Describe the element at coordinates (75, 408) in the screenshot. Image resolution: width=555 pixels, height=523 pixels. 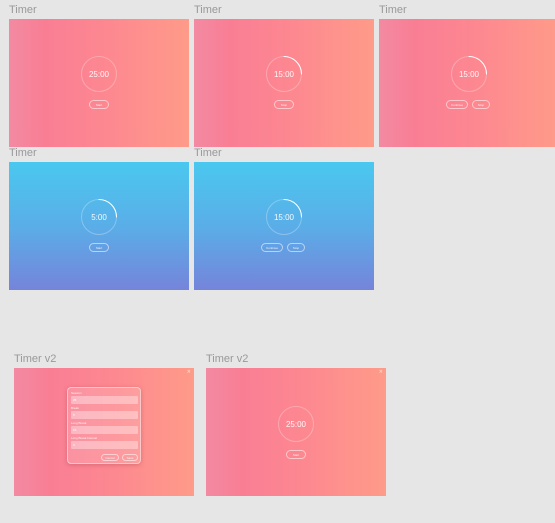
I see `break-label: Break` at that location.